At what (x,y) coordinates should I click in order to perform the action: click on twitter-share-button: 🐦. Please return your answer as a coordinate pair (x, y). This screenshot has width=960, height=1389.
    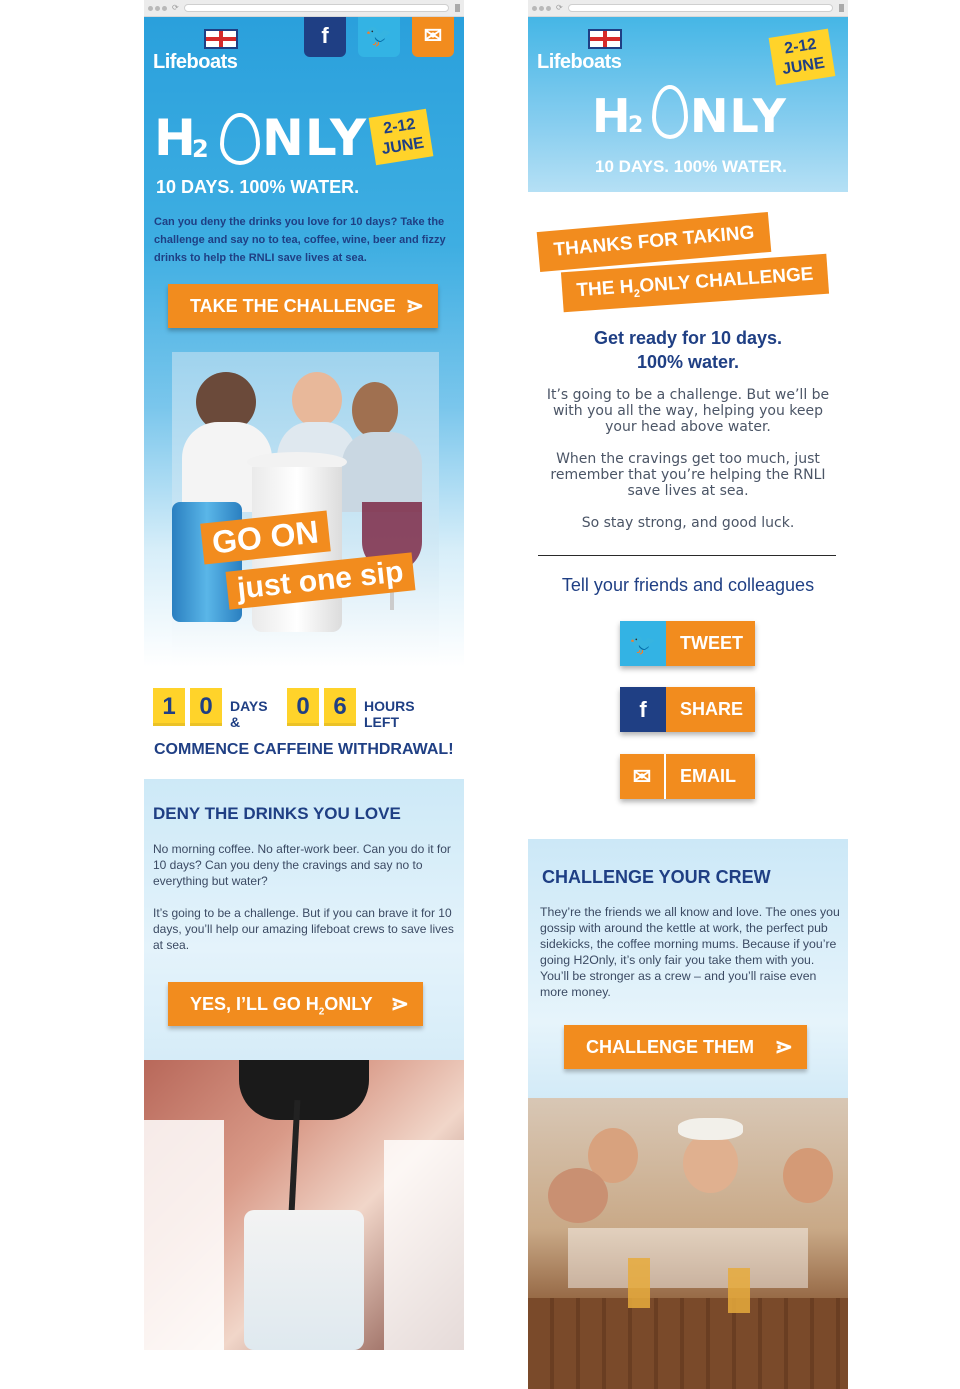
    Looking at the image, I should click on (379, 37).